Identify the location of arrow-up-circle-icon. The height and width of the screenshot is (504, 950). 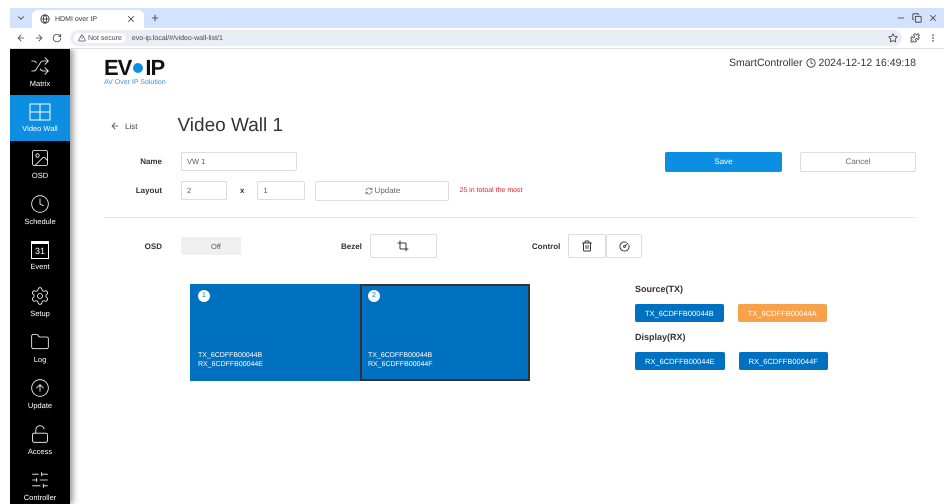
(40, 388).